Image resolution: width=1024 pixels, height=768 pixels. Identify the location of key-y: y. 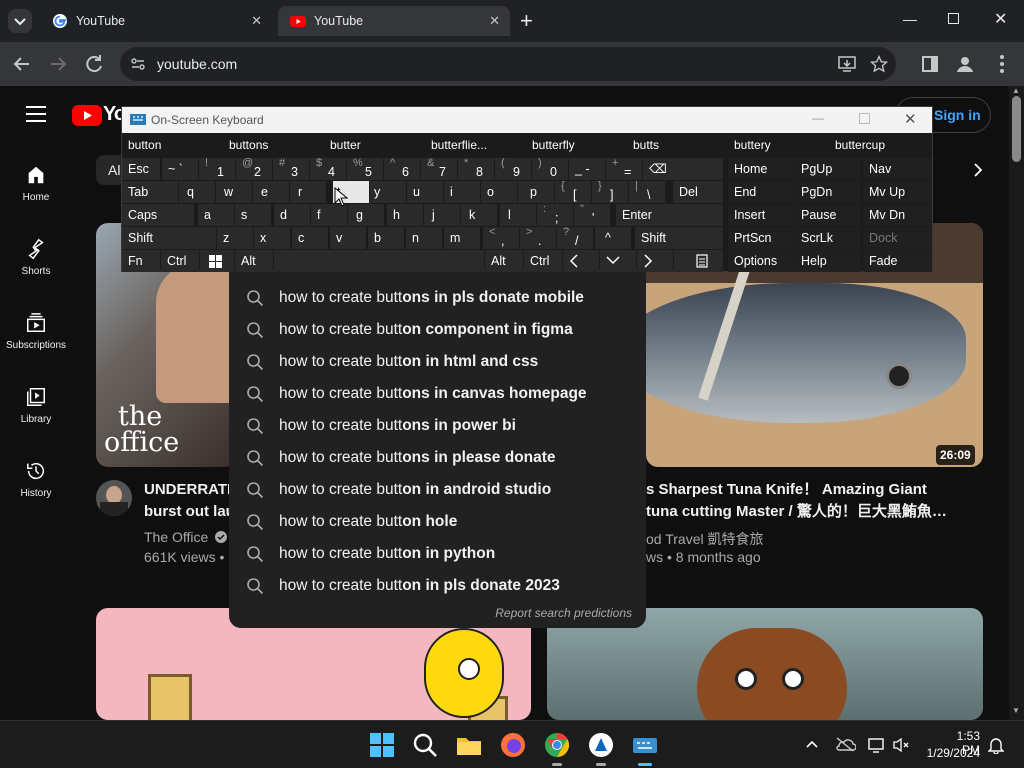
(388, 192).